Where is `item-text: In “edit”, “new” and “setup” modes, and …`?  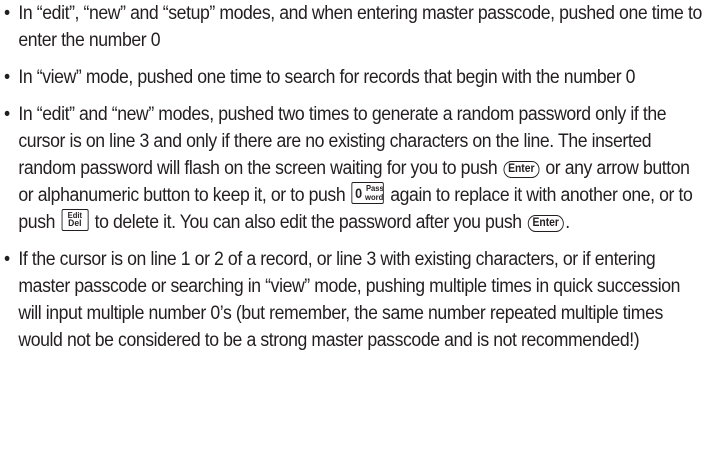
item-text: In “edit”, “new” and “setup” modes, and … is located at coordinates (360, 26).